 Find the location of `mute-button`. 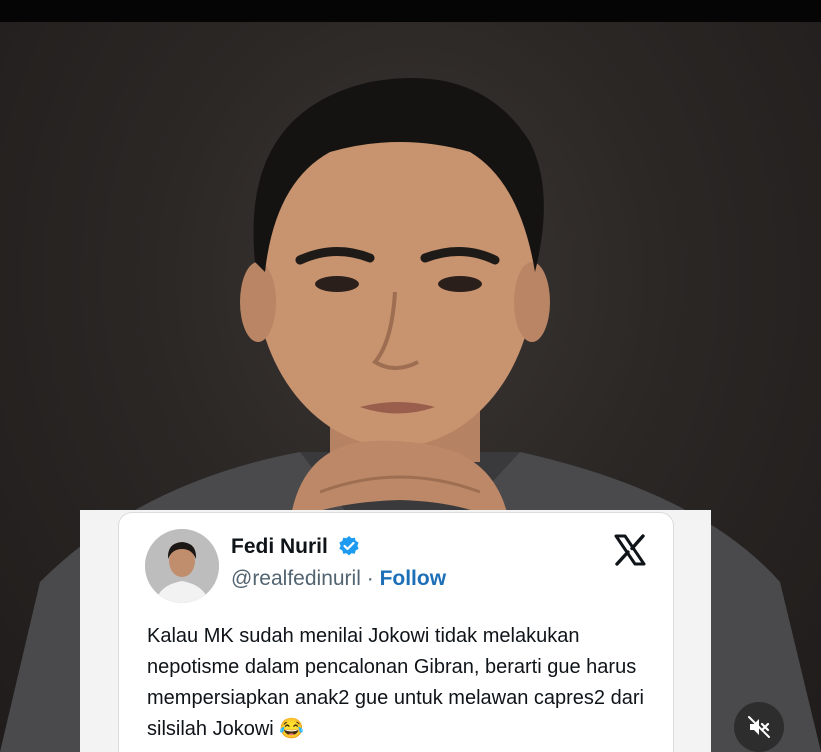

mute-button is located at coordinates (759, 727).